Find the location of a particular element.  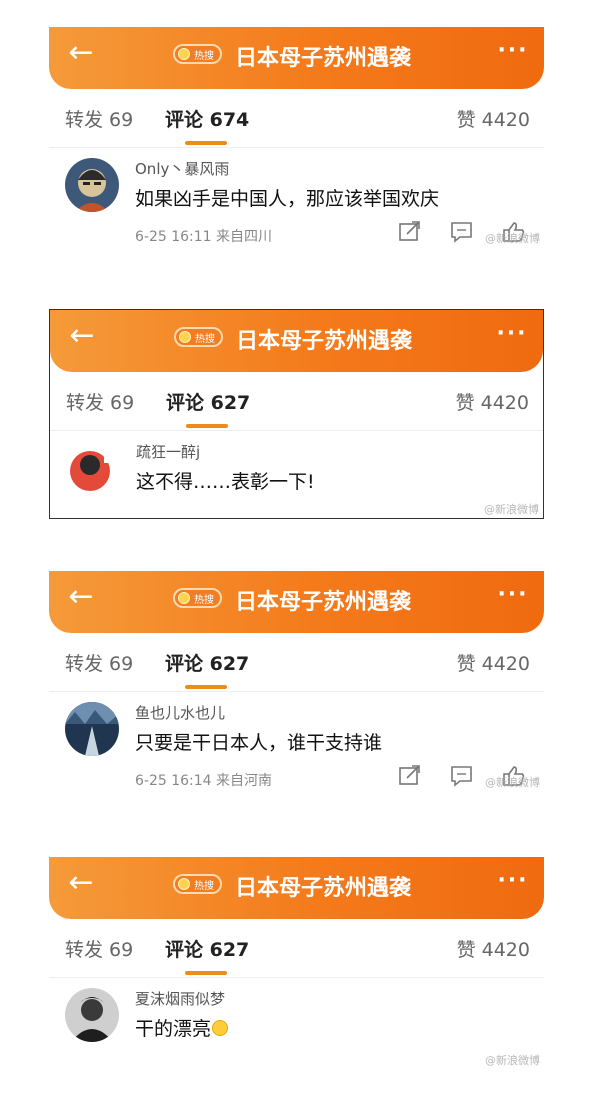

comment-text-content: 干的漂亮 is located at coordinates (173, 1029).